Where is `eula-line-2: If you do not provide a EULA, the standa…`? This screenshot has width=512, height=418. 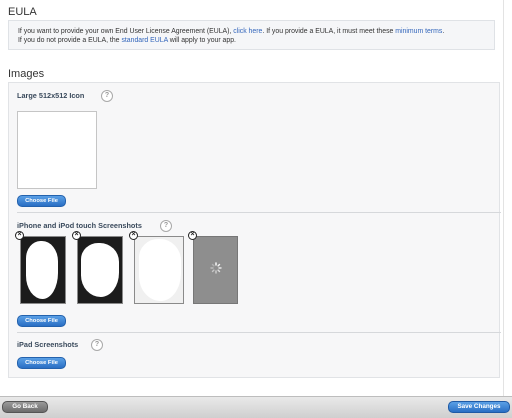 eula-line-2: If you do not provide a EULA, the standa… is located at coordinates (251, 40).